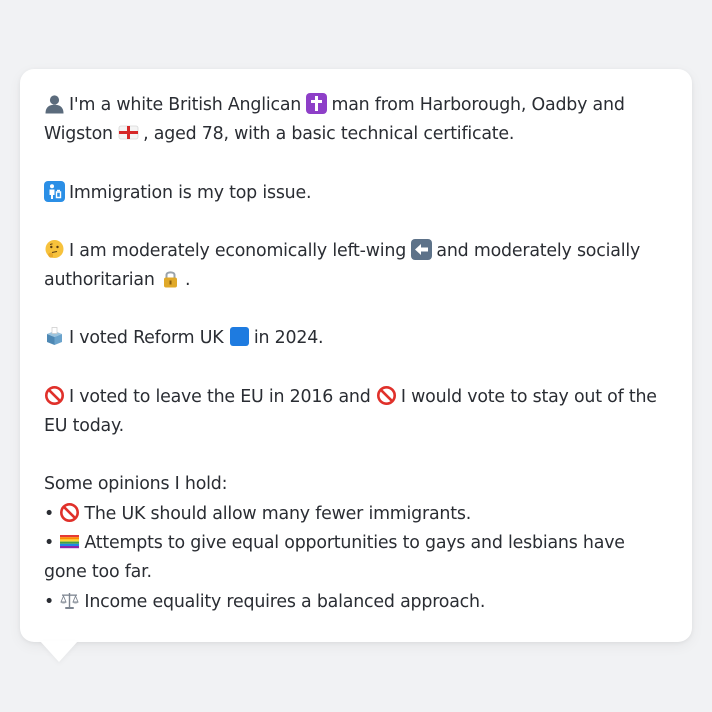 This screenshot has height=712, width=712. Describe the element at coordinates (288, 338) in the screenshot. I see `vote-2024-text-2: in 2024.` at that location.